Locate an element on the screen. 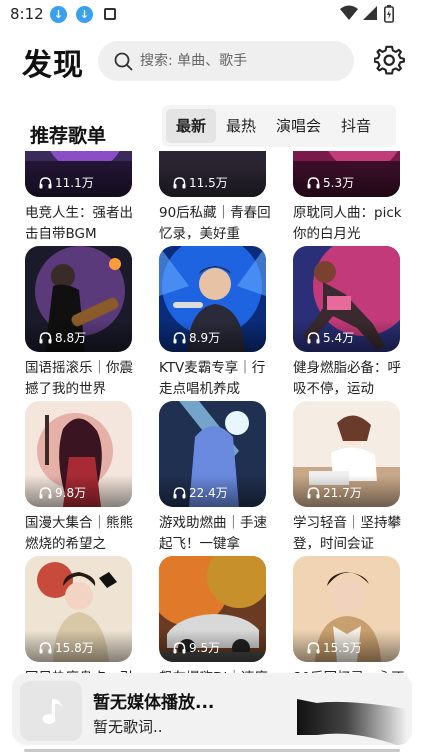 The image size is (425, 756). play-count-value: 5.4万 is located at coordinates (339, 338).